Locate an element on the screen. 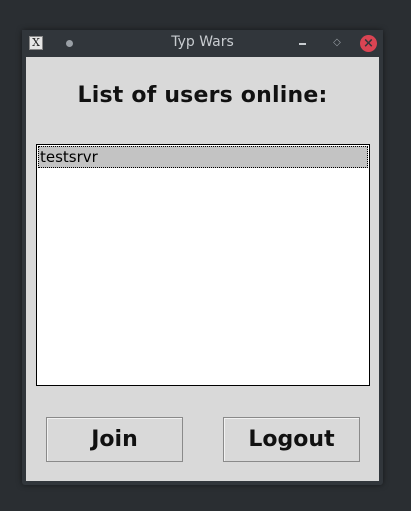  page-title: List of users online: is located at coordinates (202, 95).